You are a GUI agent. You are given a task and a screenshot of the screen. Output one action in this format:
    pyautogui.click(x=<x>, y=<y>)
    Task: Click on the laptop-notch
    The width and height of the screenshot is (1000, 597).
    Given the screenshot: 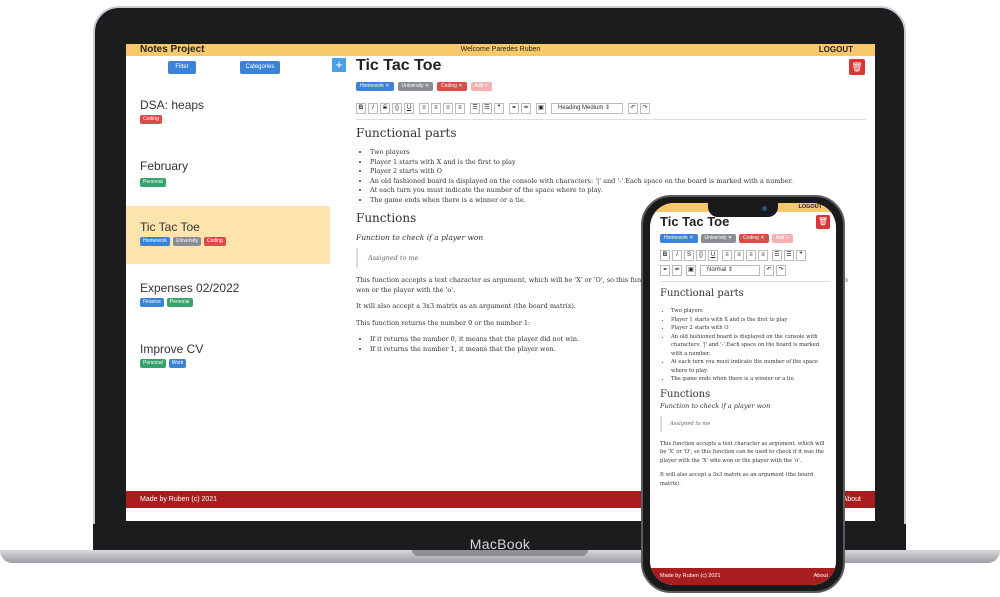 What is the action you would take?
    pyautogui.click(x=500, y=553)
    